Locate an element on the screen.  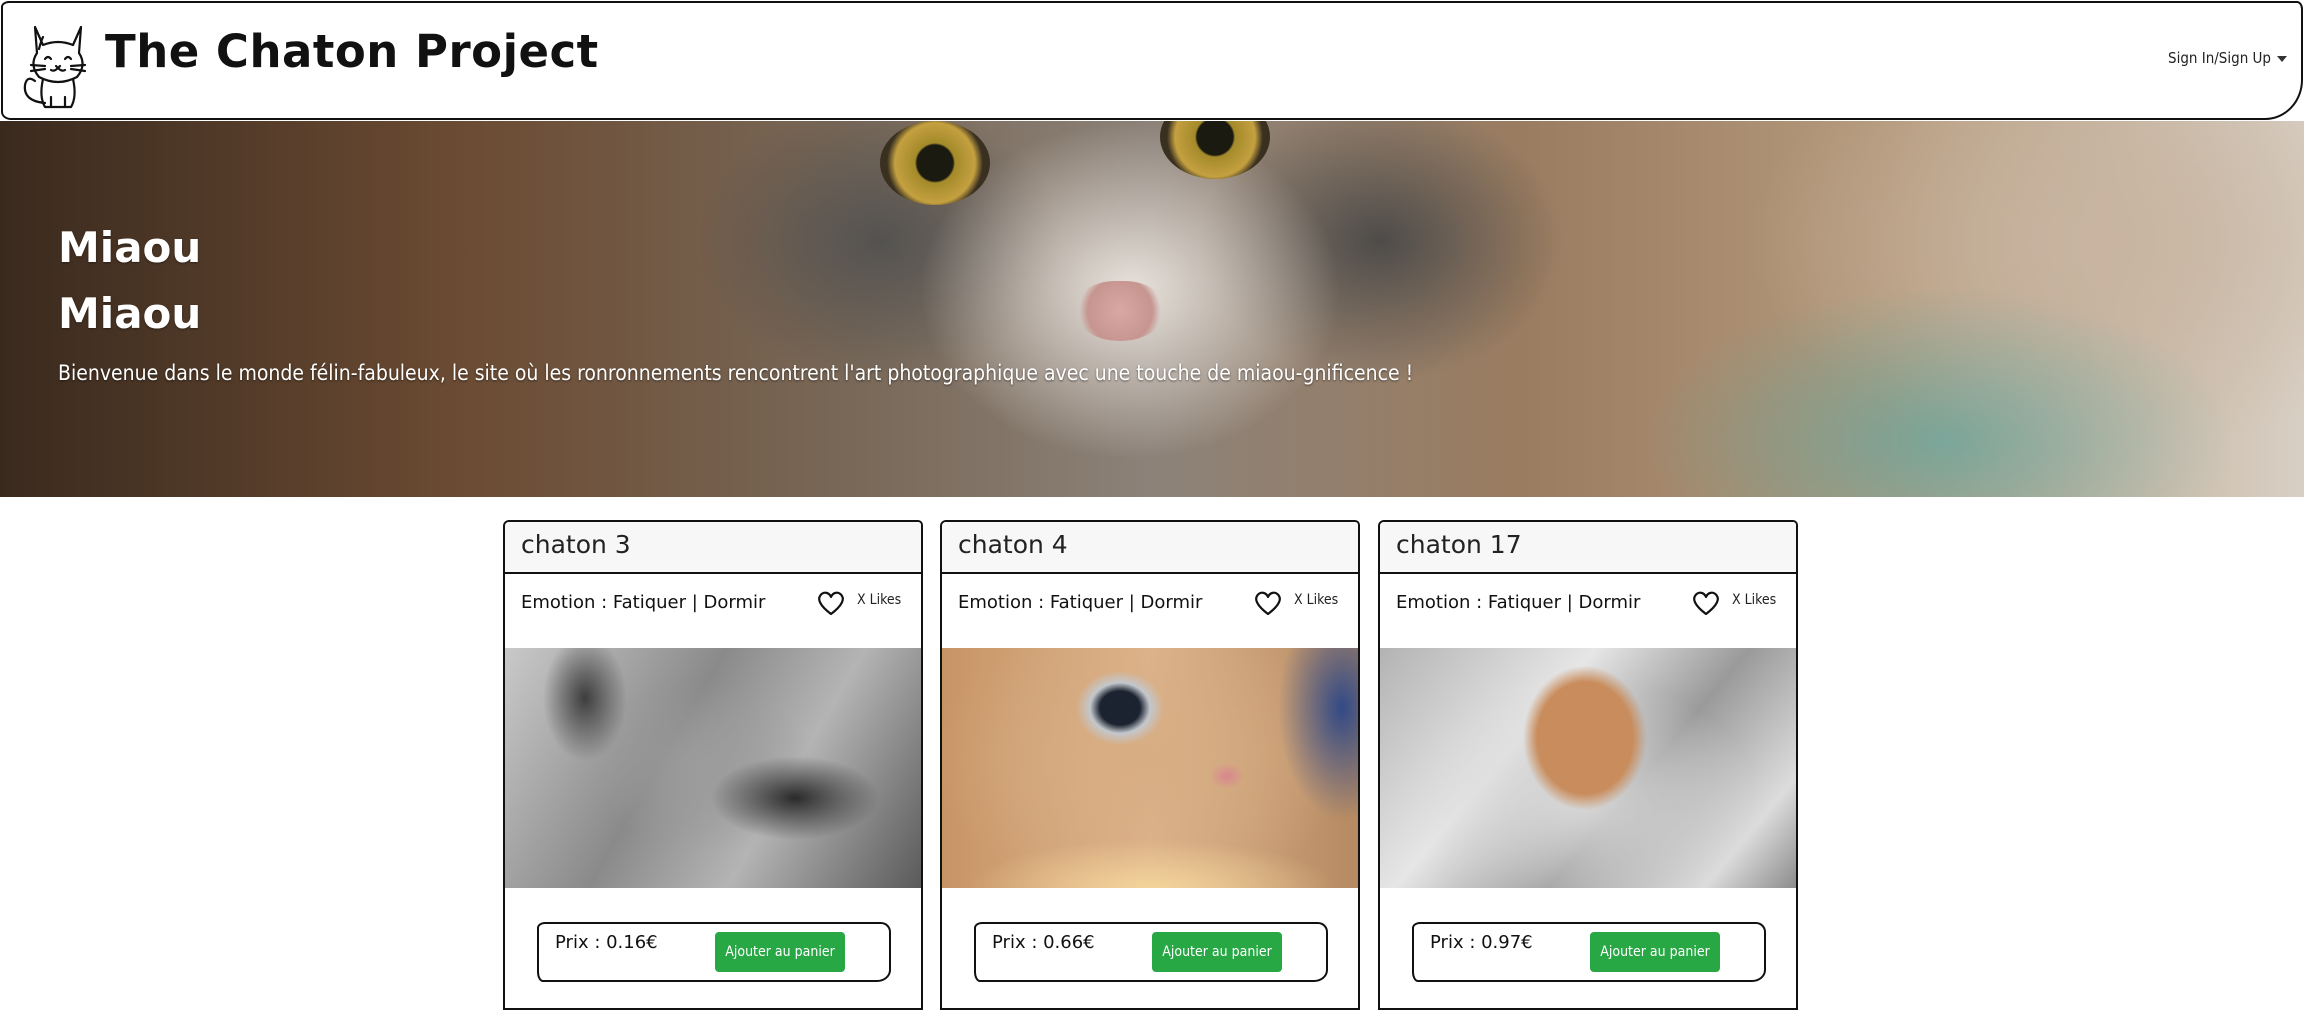
cat-logo-icon is located at coordinates (58, 65).